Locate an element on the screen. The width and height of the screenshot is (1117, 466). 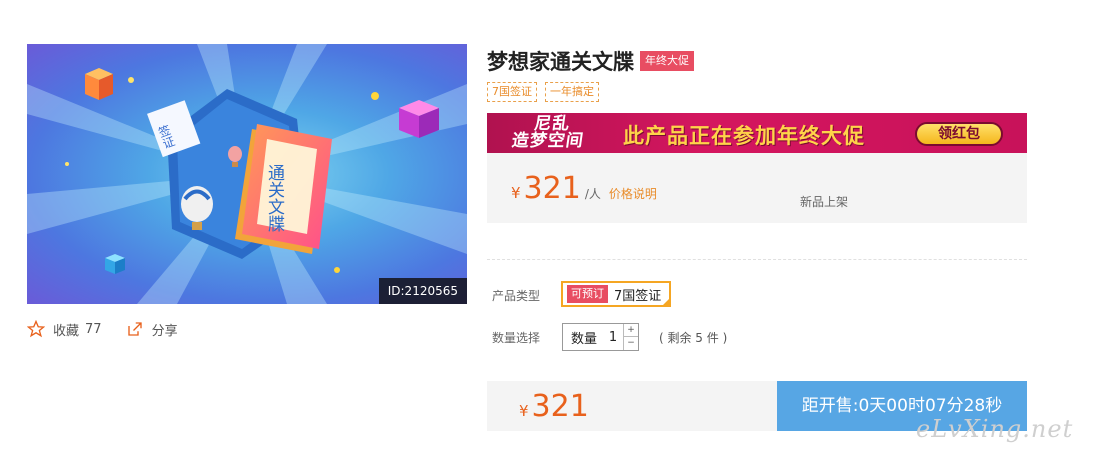
quantity-label: 数量选择 is located at coordinates (516, 338).